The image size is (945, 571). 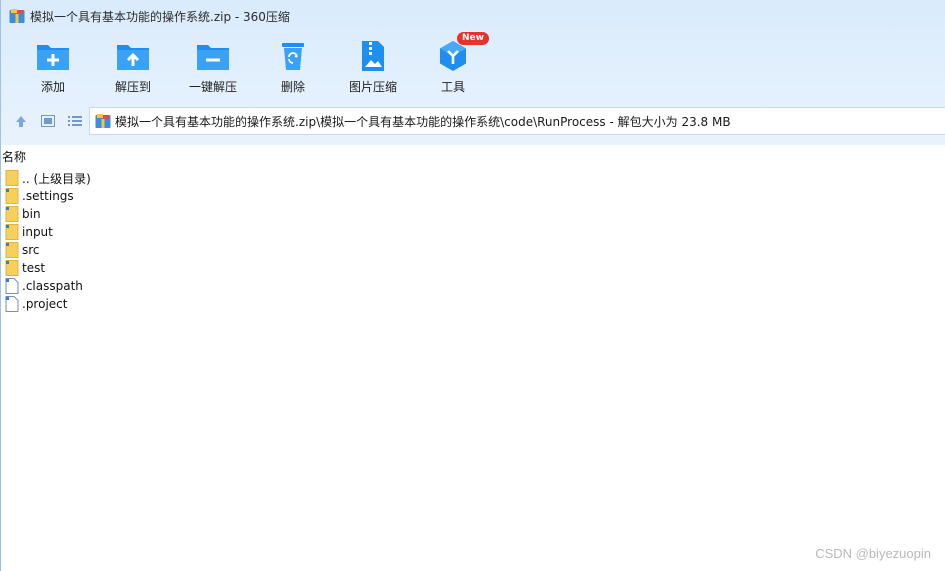 What do you see at coordinates (372, 87) in the screenshot?
I see `image-compress-label: 图片压缩` at bounding box center [372, 87].